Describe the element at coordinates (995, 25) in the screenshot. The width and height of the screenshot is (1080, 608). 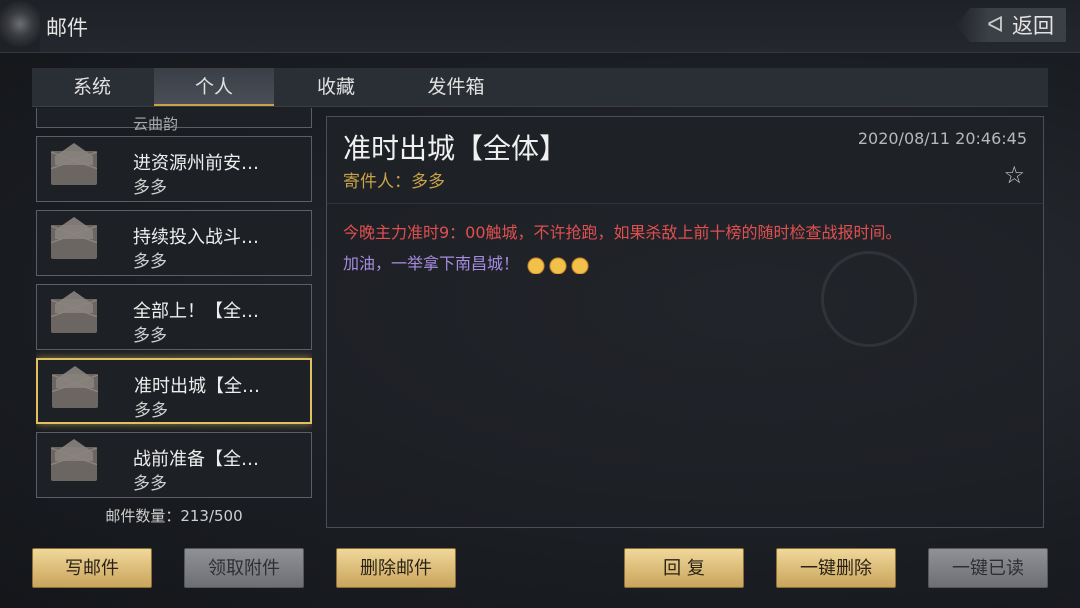
I see `back-arrow-icon: ᐊ` at that location.